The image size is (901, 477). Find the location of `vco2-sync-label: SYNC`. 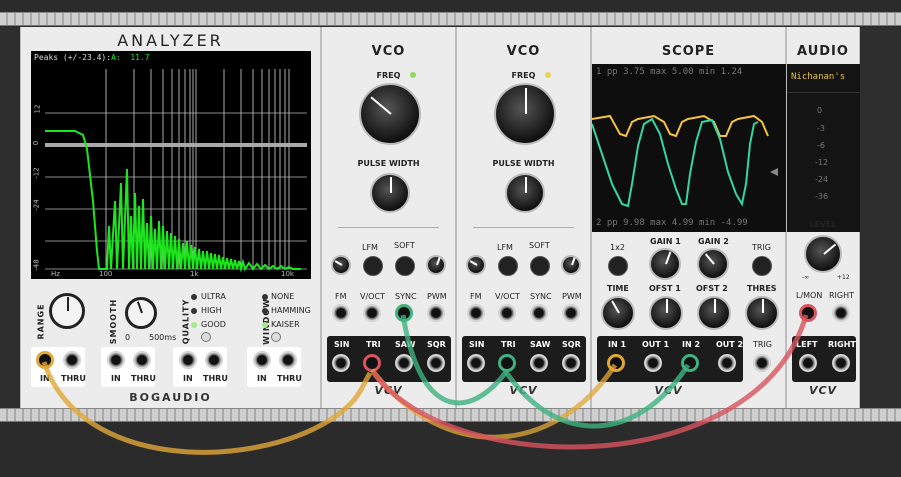

vco2-sync-label: SYNC is located at coordinates (541, 296).